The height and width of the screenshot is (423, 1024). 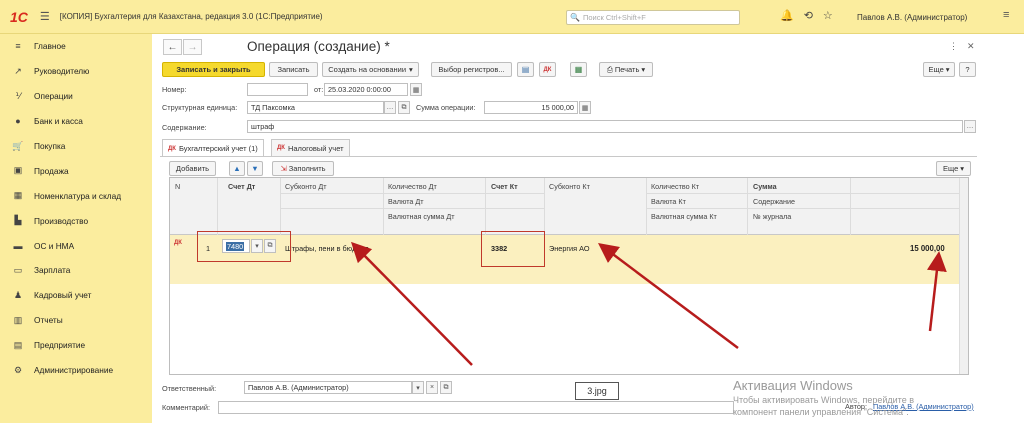 What do you see at coordinates (45, 16) in the screenshot?
I see `main-menu-icon: ☰` at bounding box center [45, 16].